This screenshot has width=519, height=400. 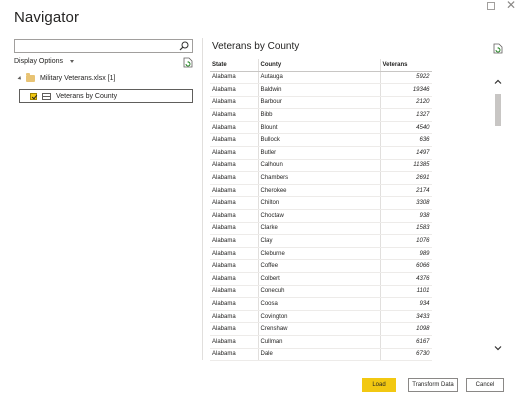 I want to click on cell-county: Coosa, so click(x=319, y=304).